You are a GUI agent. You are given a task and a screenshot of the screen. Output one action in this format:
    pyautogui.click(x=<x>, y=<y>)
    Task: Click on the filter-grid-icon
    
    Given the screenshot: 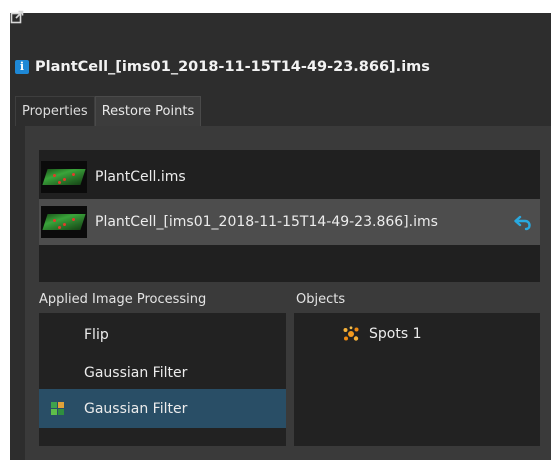 What is the action you would take?
    pyautogui.click(x=57, y=408)
    